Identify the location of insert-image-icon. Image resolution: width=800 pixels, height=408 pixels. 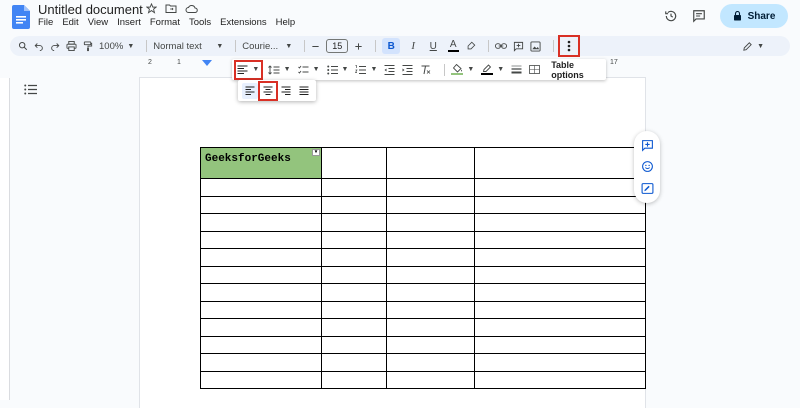
(535, 46).